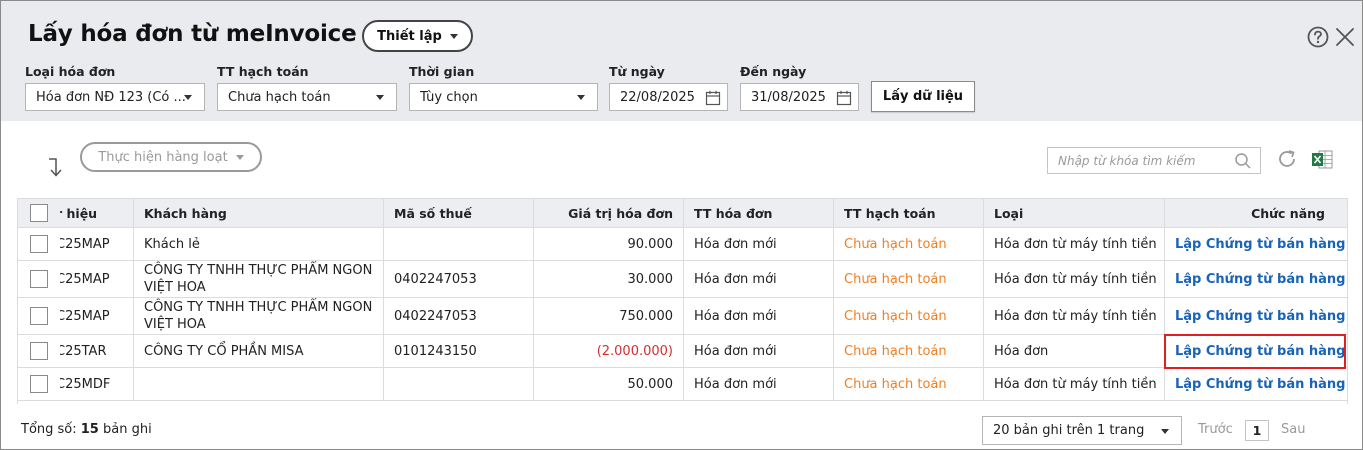 This screenshot has height=450, width=1363. I want to click on total-prefix: Tổng số:, so click(49, 429).